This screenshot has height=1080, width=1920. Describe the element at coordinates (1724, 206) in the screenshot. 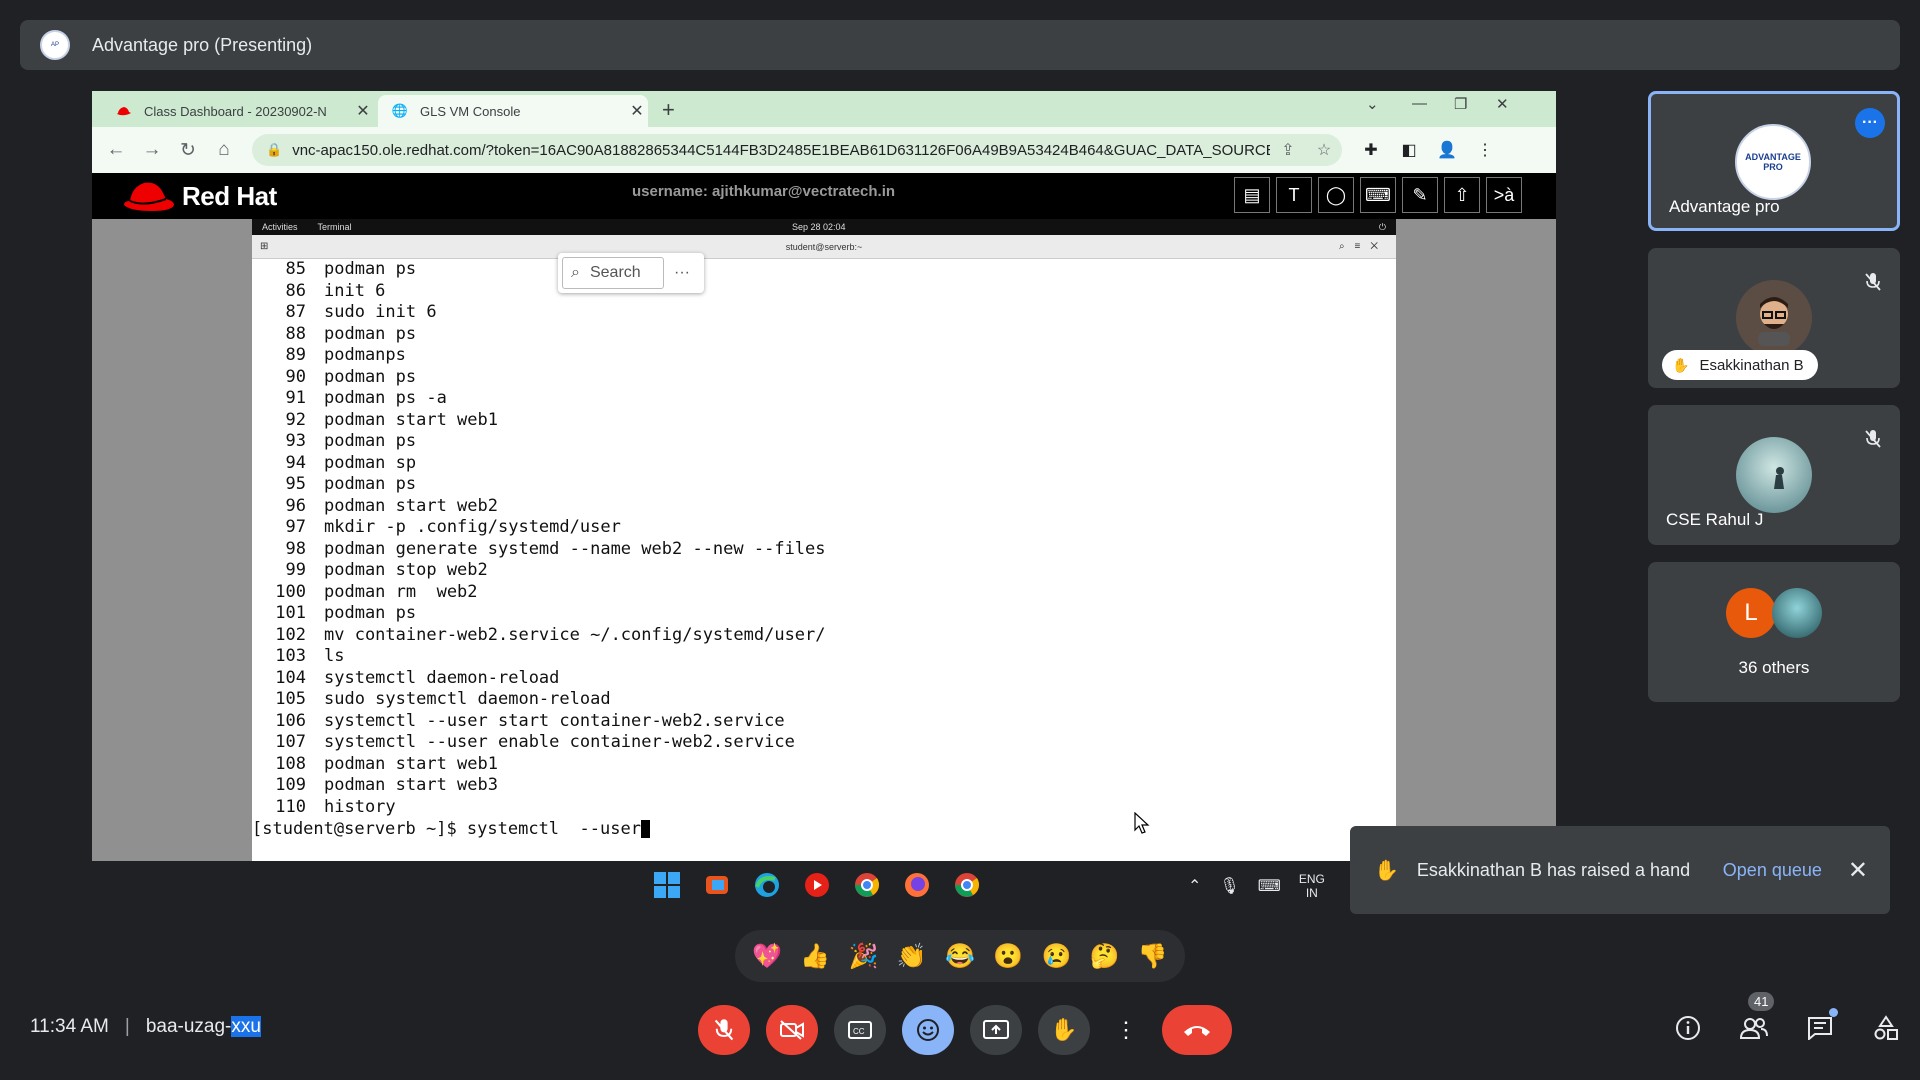

I see `participant-name: Advantage pro` at that location.